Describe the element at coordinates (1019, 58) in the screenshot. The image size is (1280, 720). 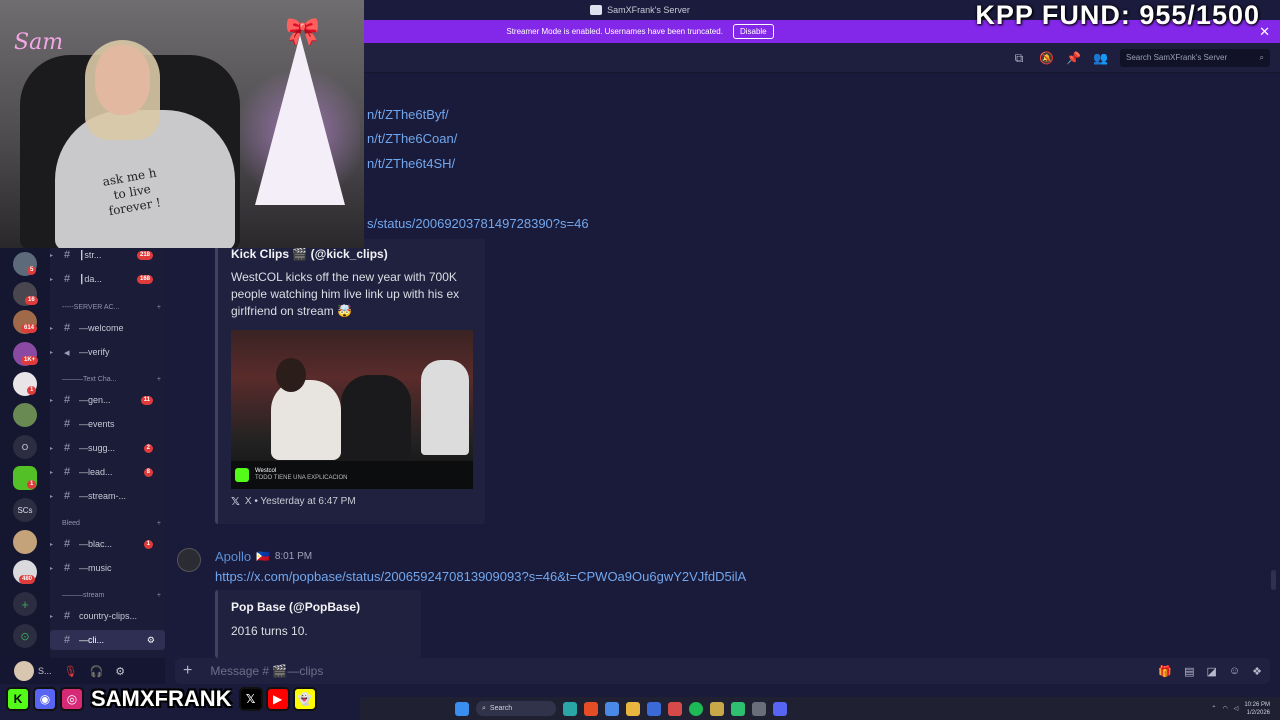
I see `threads-icon: ⧉` at that location.